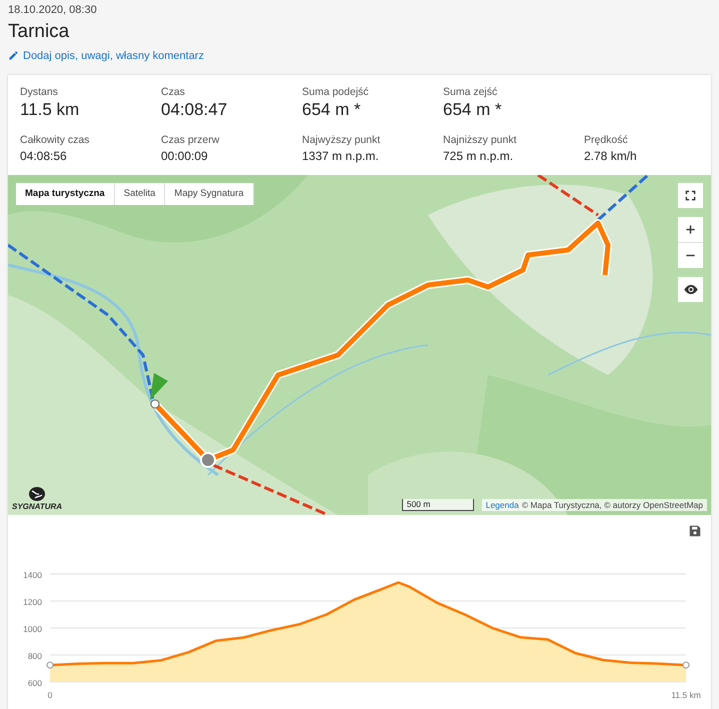  What do you see at coordinates (43, 156) in the screenshot?
I see `stat-value: 04:08:56` at bounding box center [43, 156].